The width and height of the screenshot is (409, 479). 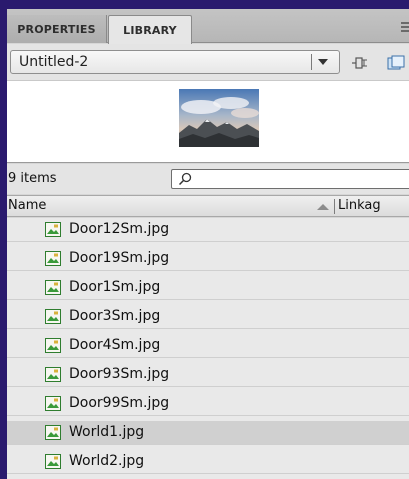 I want to click on list-item-label: Door4Sm.jpg, so click(x=115, y=345).